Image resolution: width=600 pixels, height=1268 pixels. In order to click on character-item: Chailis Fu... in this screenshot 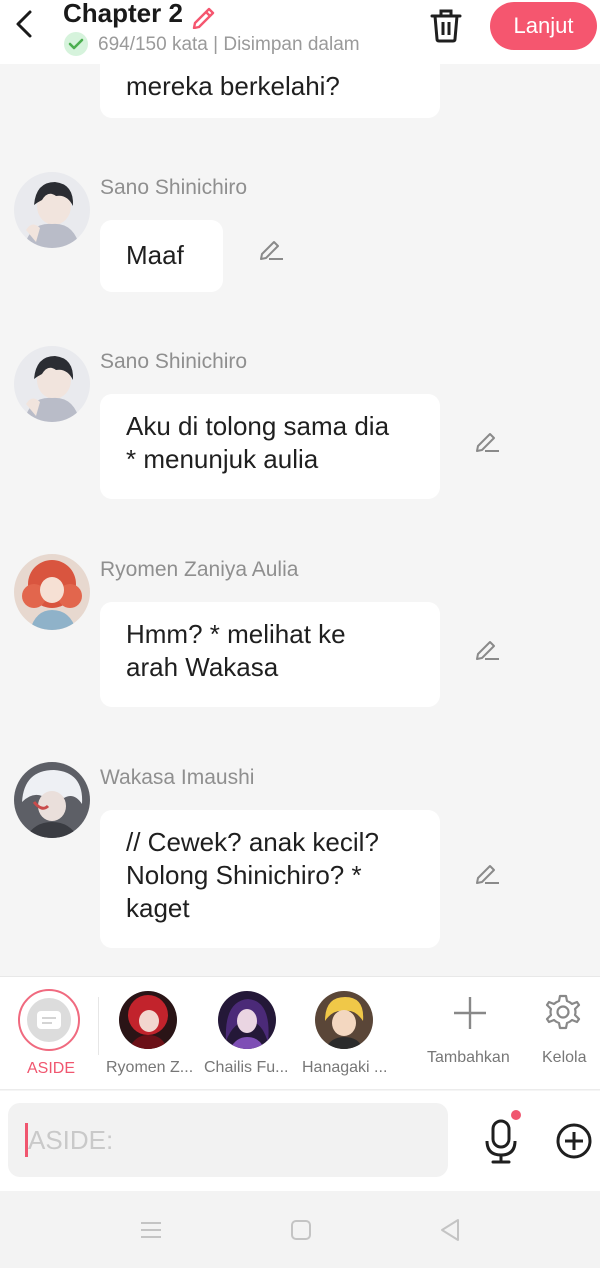, I will do `click(247, 1034)`.